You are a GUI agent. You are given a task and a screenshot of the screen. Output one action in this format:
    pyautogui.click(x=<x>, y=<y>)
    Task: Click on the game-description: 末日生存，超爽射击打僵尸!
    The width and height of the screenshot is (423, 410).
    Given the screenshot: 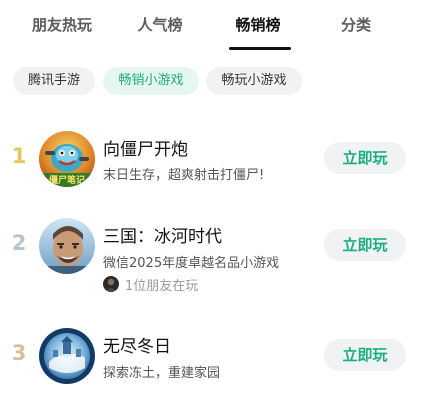 What is the action you would take?
    pyautogui.click(x=184, y=175)
    